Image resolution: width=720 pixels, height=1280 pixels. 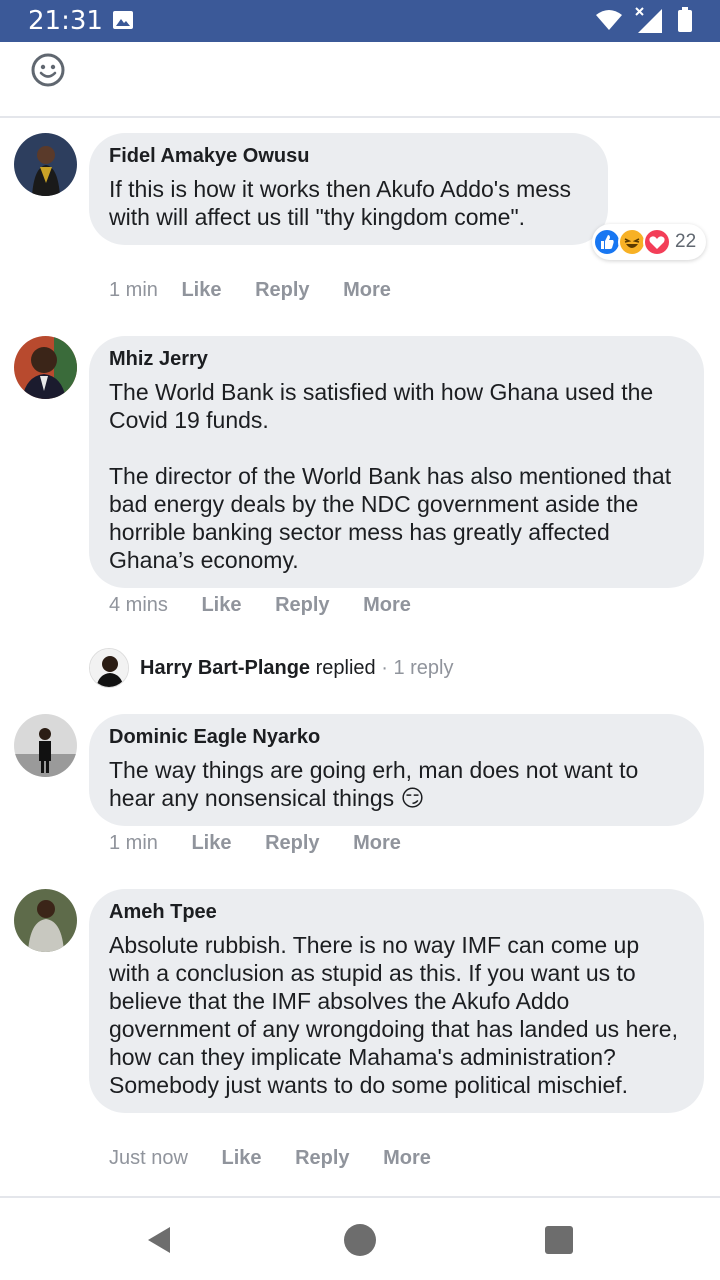 What do you see at coordinates (109, 668) in the screenshot?
I see `reply-avatar` at bounding box center [109, 668].